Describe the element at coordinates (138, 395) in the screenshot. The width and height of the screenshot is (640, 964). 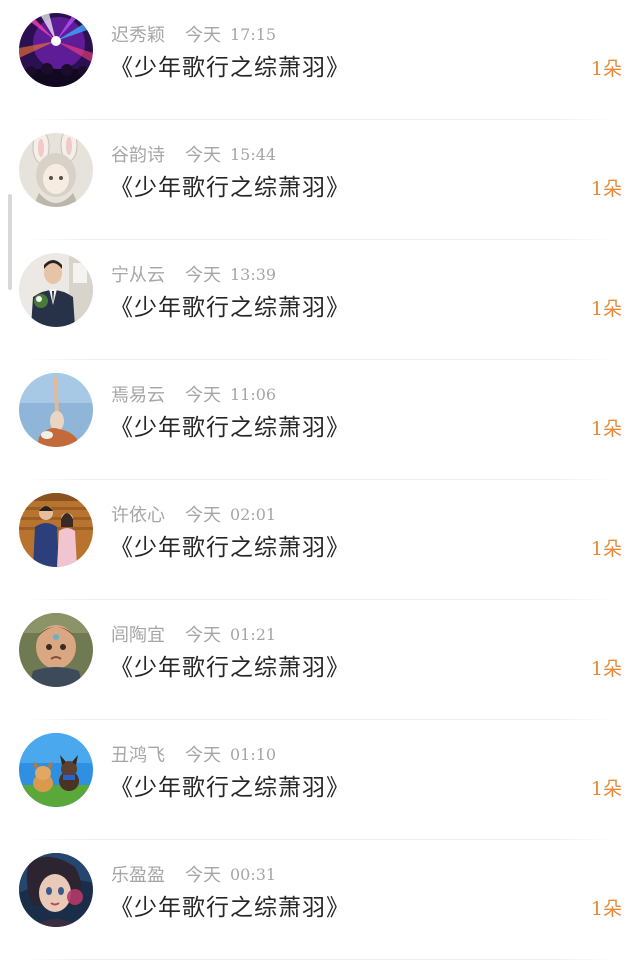
I see `sender-name: 焉易云` at that location.